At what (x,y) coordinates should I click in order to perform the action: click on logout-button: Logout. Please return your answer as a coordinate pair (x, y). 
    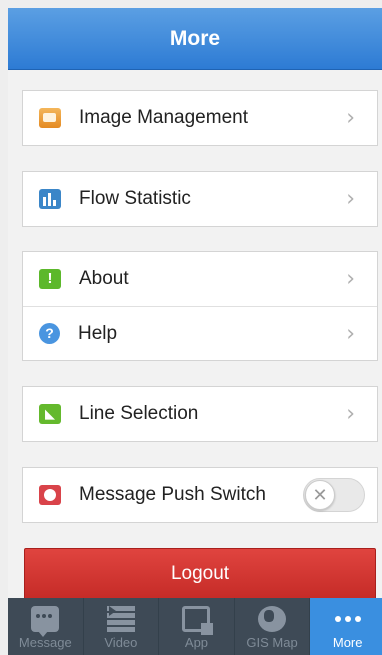
    Looking at the image, I should click on (200, 574).